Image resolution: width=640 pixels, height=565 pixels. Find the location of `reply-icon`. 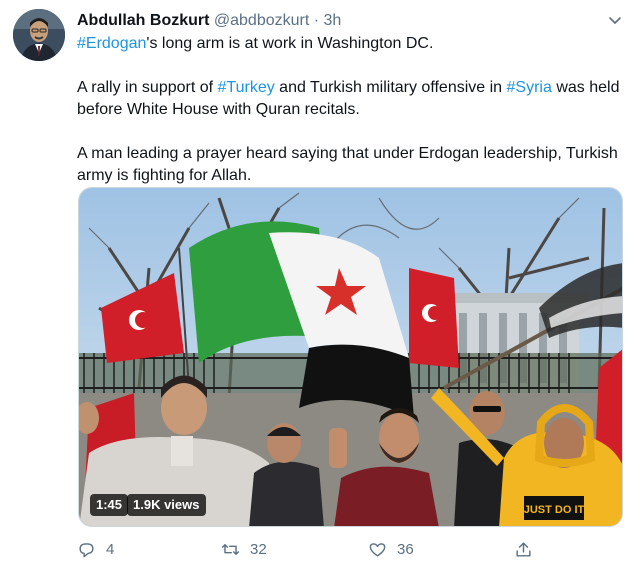

reply-icon is located at coordinates (86, 549).